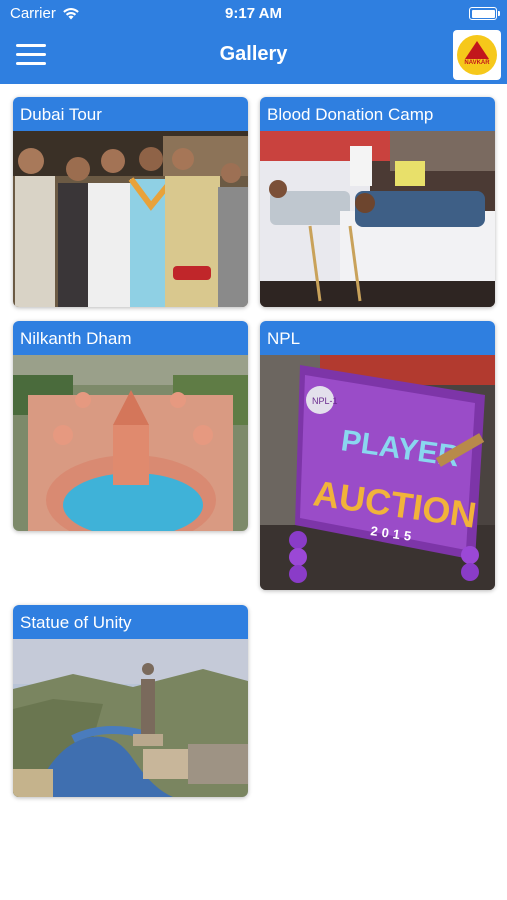 This screenshot has height=900, width=507. I want to click on gallery-thumbnail: NPL-1 PLAYER AUCTION 2015, so click(377, 472).